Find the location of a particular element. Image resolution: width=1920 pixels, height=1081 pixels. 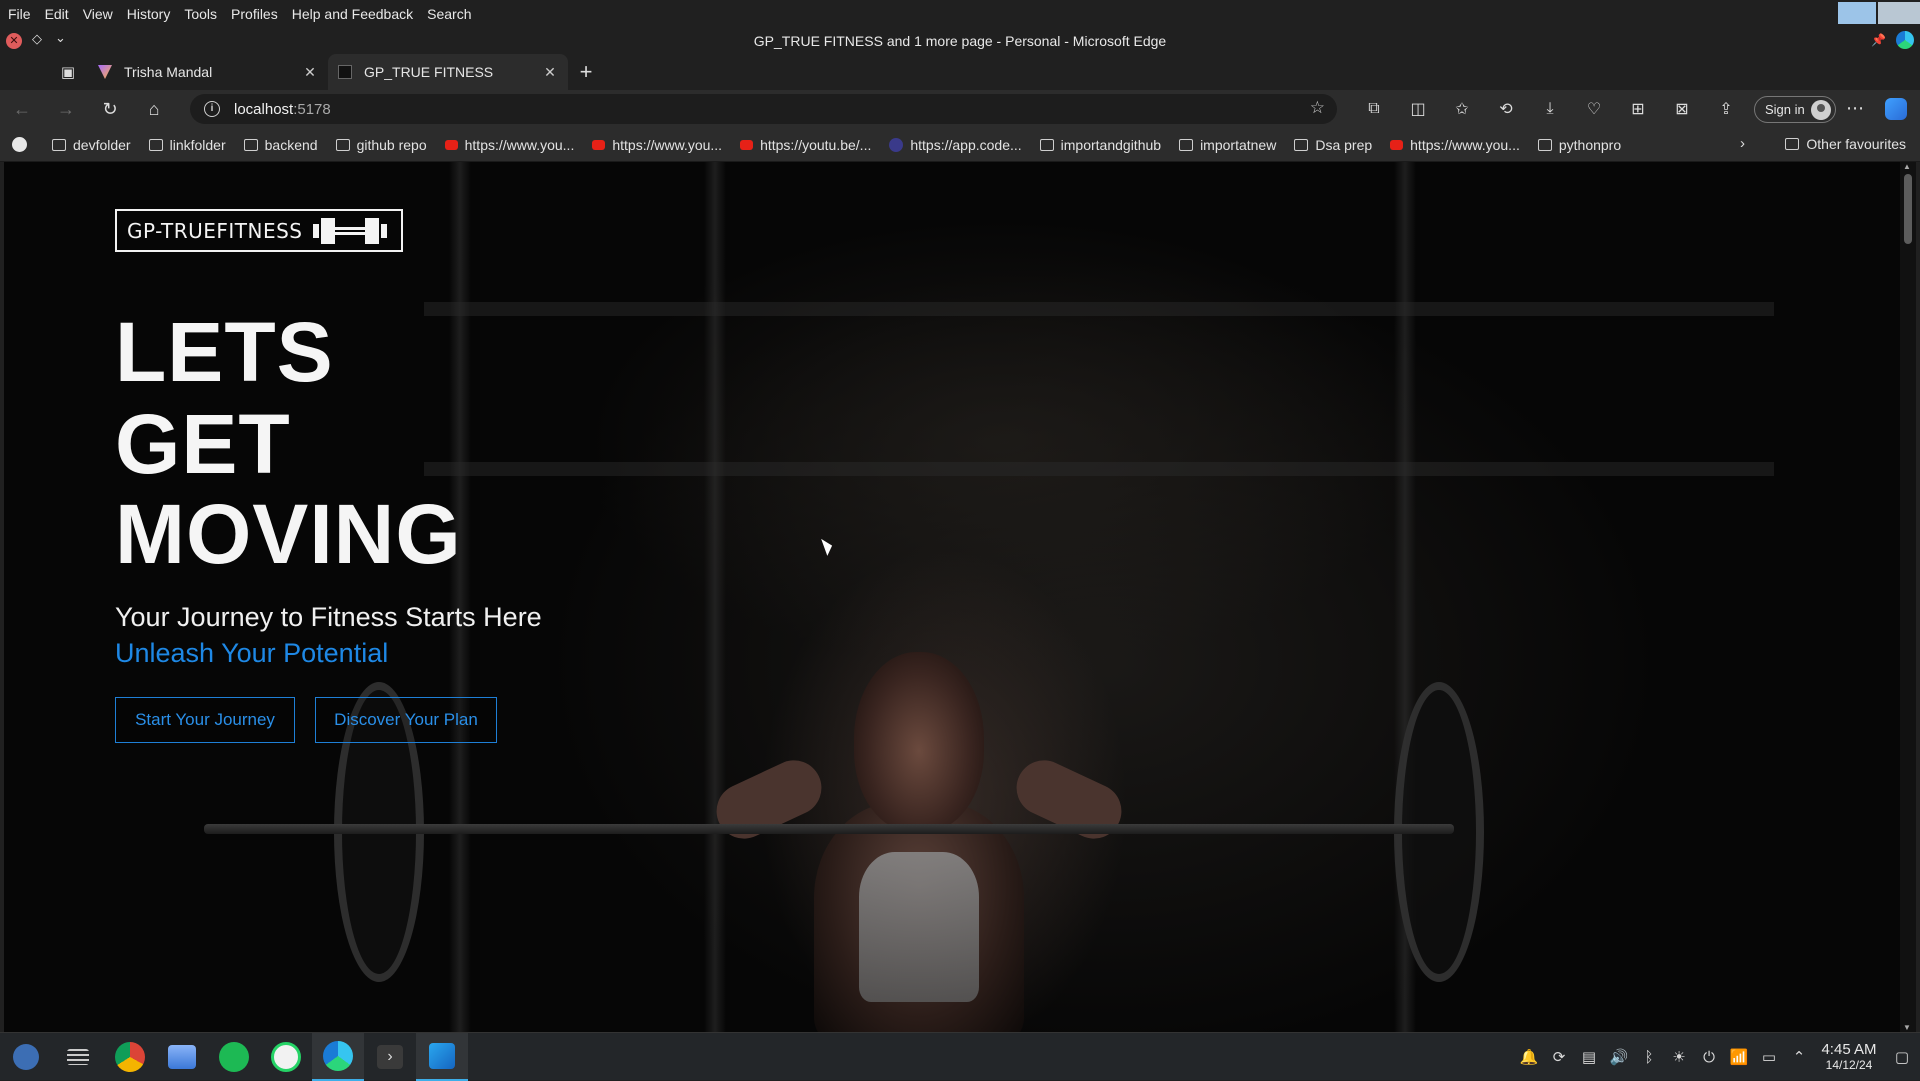

spotify-icon is located at coordinates (234, 1057).